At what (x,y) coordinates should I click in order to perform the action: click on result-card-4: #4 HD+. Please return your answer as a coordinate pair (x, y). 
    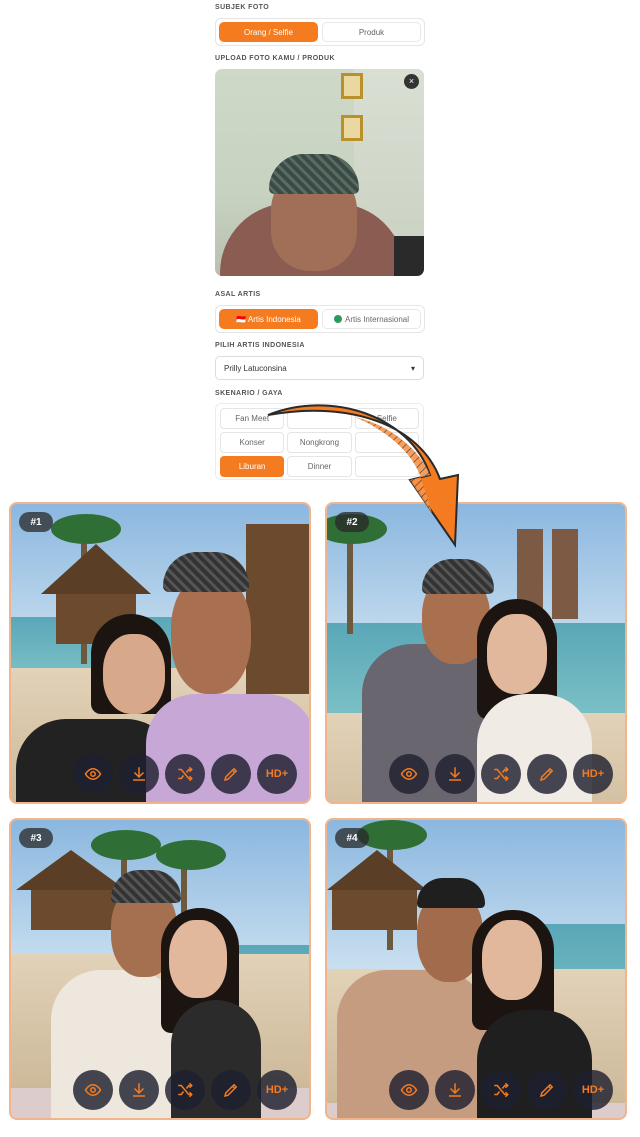
    Looking at the image, I should click on (476, 969).